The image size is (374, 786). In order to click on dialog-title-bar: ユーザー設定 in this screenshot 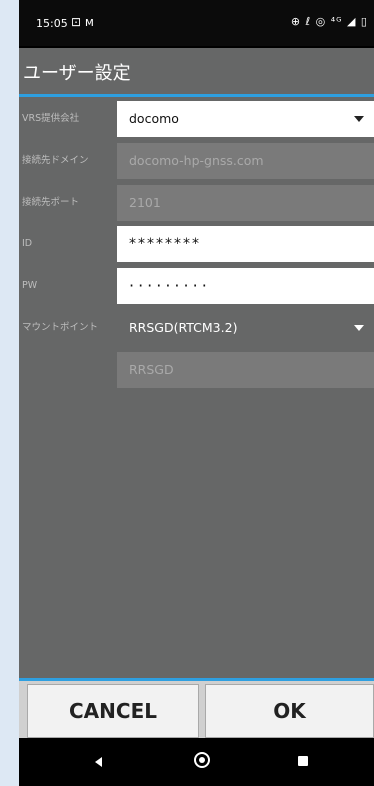, I will do `click(196, 72)`.